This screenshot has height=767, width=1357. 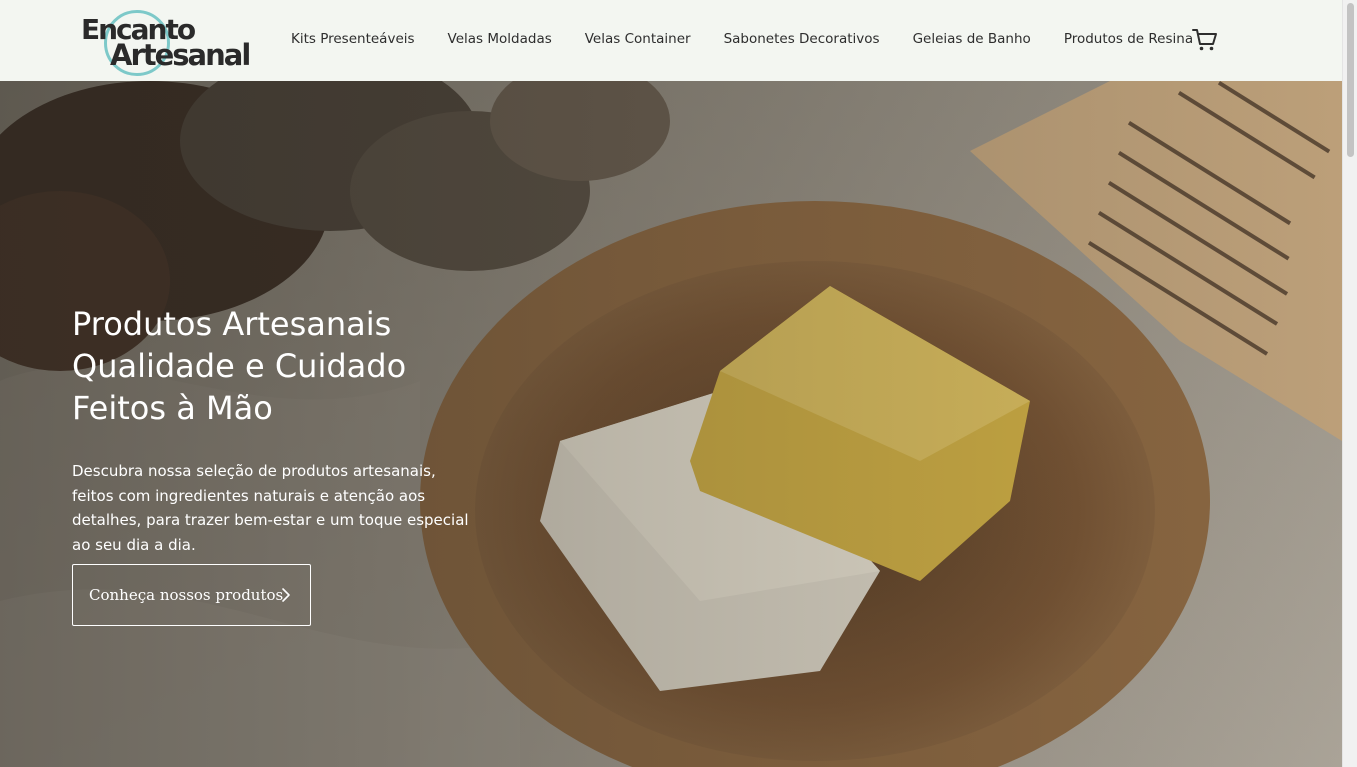 What do you see at coordinates (286, 595) in the screenshot?
I see `chevron-right-icon` at bounding box center [286, 595].